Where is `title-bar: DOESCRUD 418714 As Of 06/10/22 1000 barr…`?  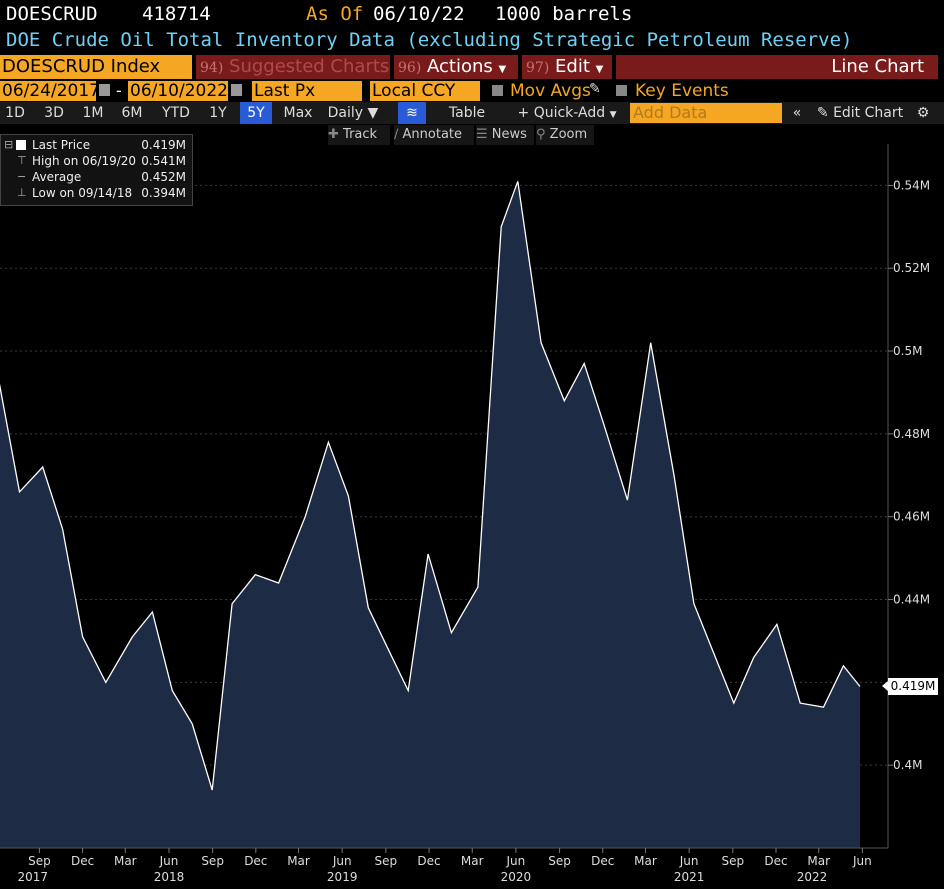 title-bar: DOESCRUD 418714 As Of 06/10/22 1000 barr… is located at coordinates (472, 15).